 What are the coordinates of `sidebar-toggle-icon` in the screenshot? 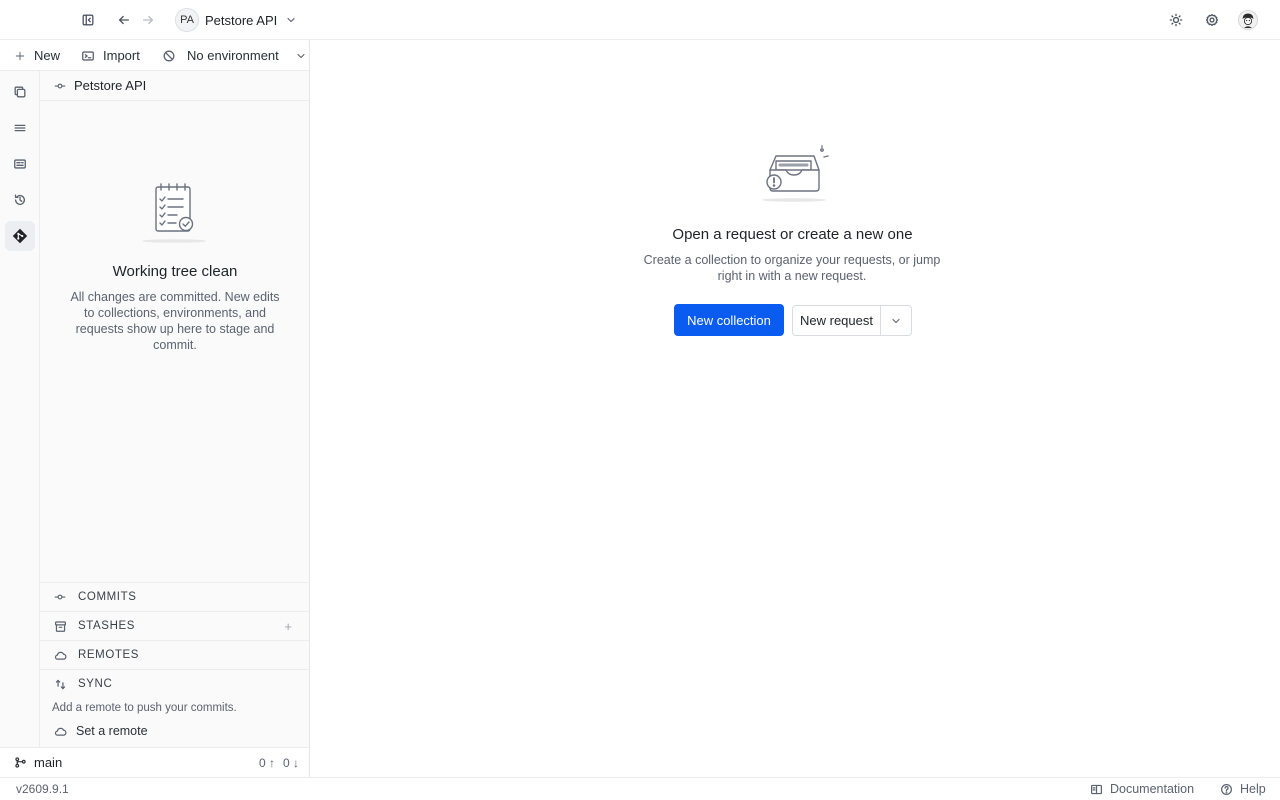 It's located at (88, 20).